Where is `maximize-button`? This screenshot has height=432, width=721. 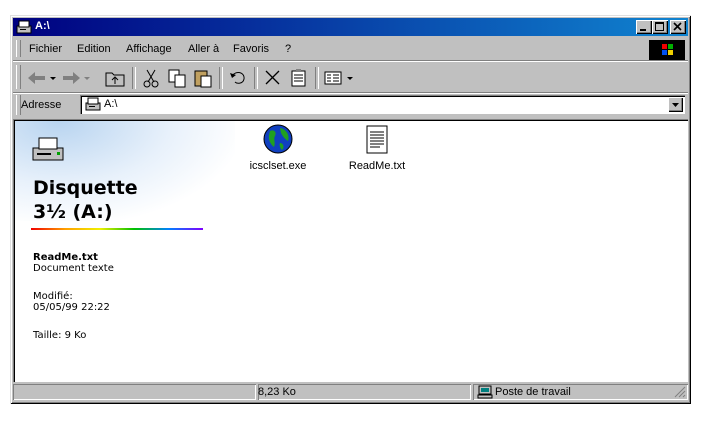 maximize-button is located at coordinates (660, 27).